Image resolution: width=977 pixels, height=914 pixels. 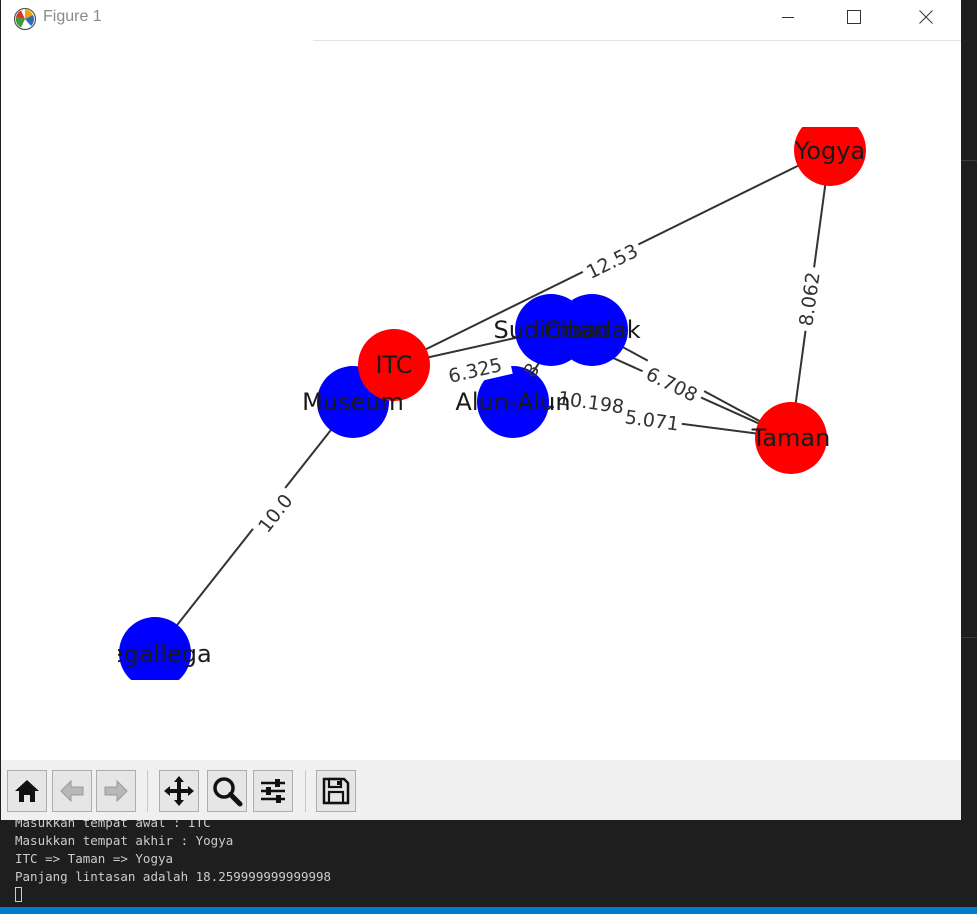 I want to click on close-button, so click(x=926, y=17).